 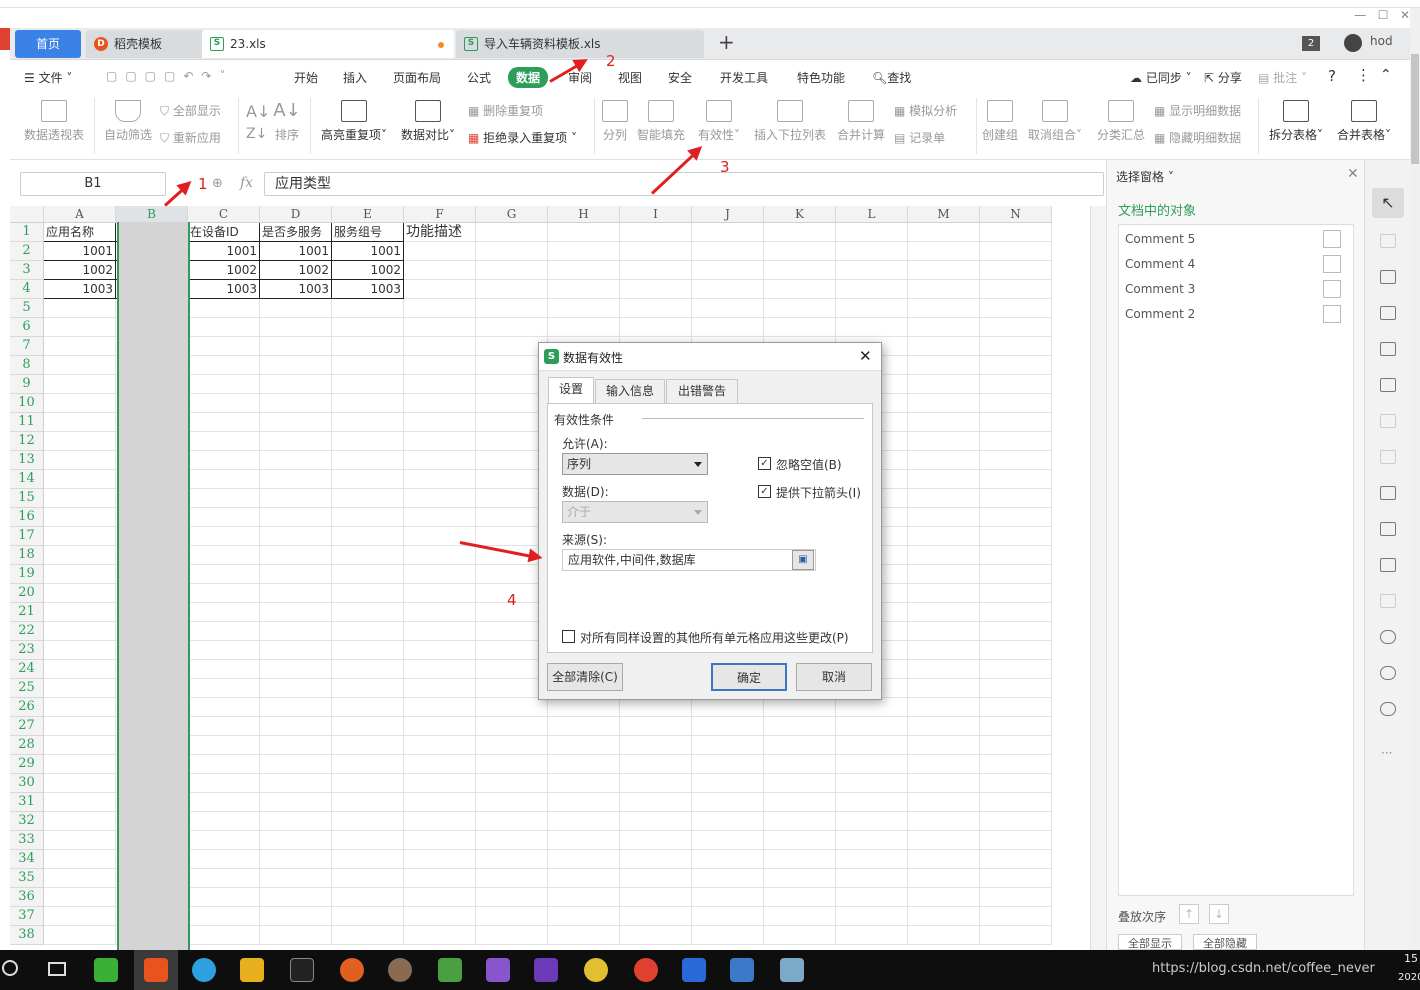 I want to click on row-header: 13, so click(x=27, y=460).